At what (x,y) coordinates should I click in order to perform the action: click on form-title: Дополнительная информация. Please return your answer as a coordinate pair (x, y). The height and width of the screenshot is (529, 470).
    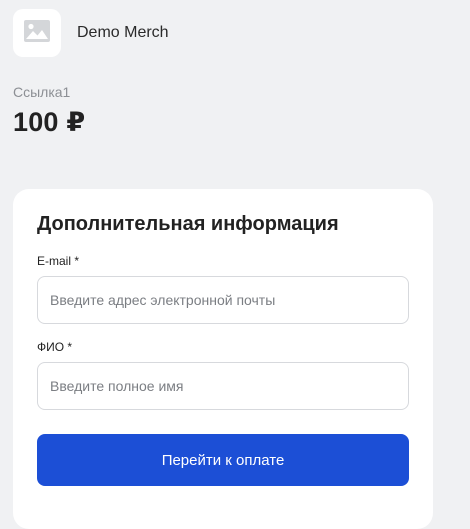
    Looking at the image, I should click on (188, 224).